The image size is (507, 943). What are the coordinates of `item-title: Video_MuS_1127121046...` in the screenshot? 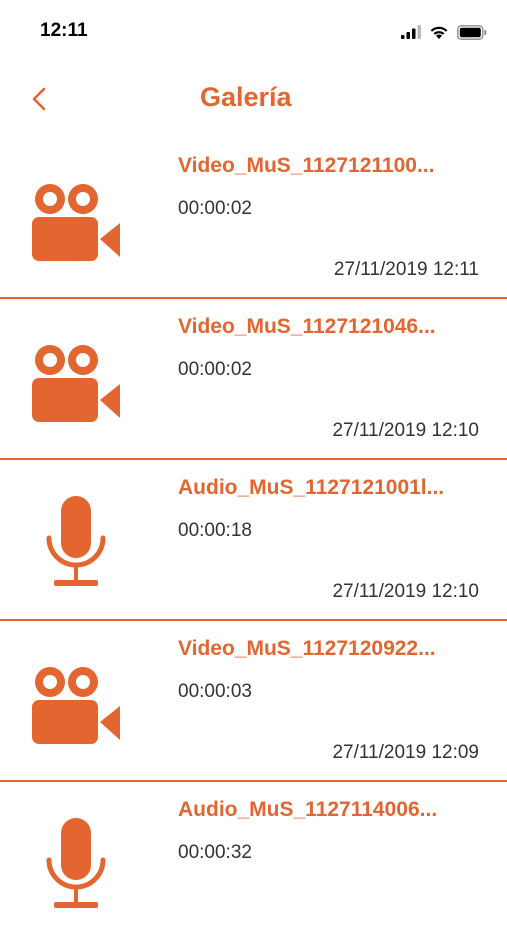 It's located at (307, 326).